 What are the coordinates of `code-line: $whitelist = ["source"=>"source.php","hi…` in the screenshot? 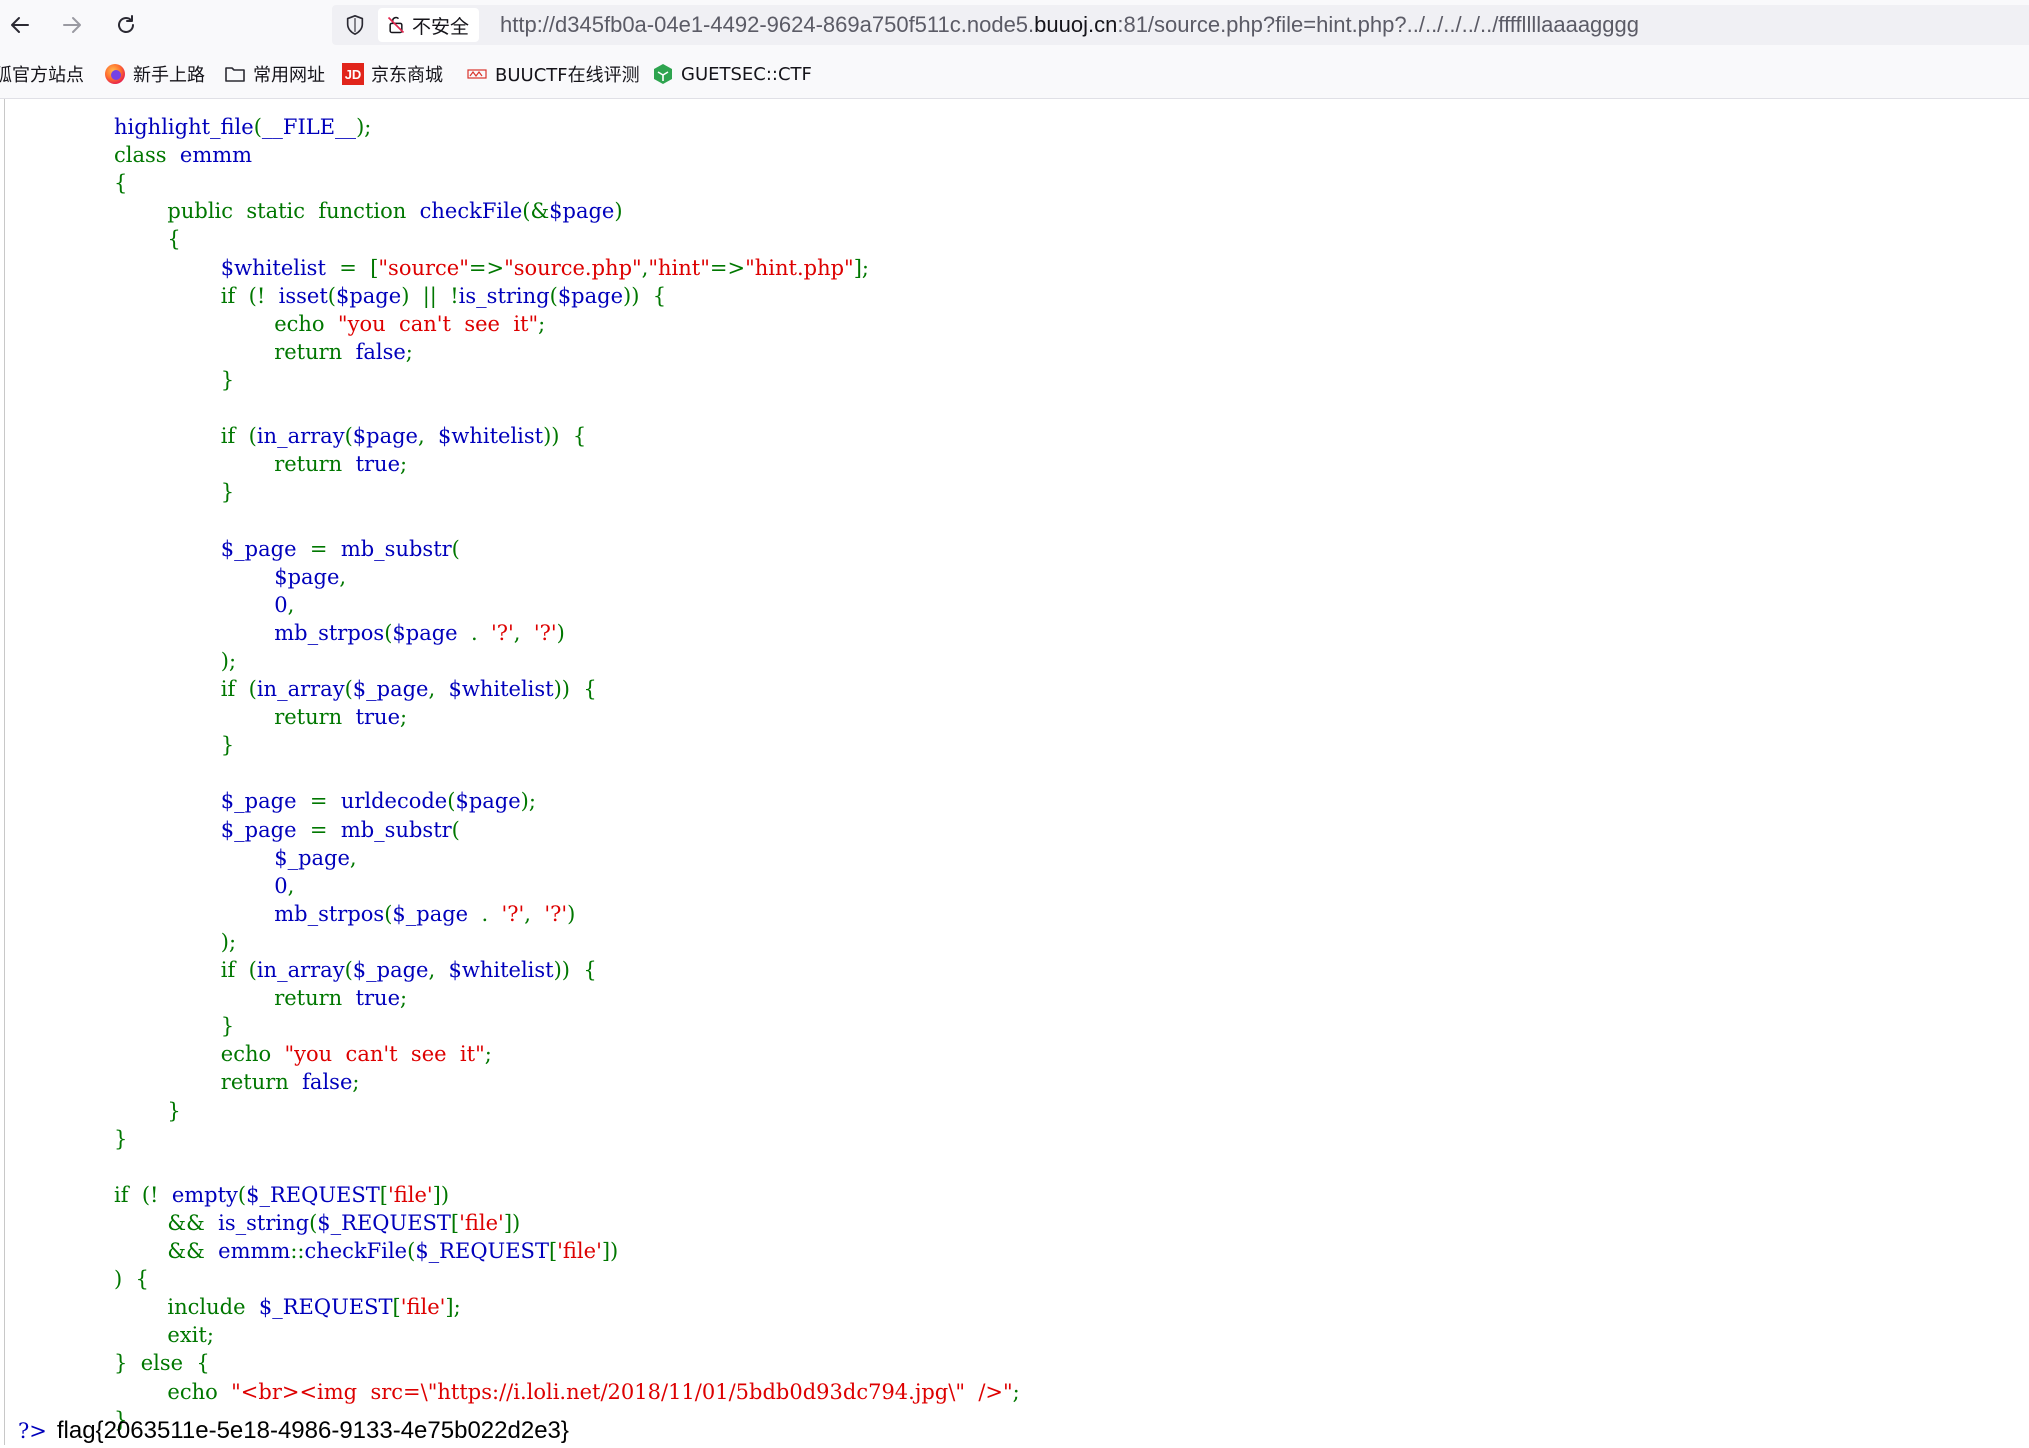 It's located at (491, 268).